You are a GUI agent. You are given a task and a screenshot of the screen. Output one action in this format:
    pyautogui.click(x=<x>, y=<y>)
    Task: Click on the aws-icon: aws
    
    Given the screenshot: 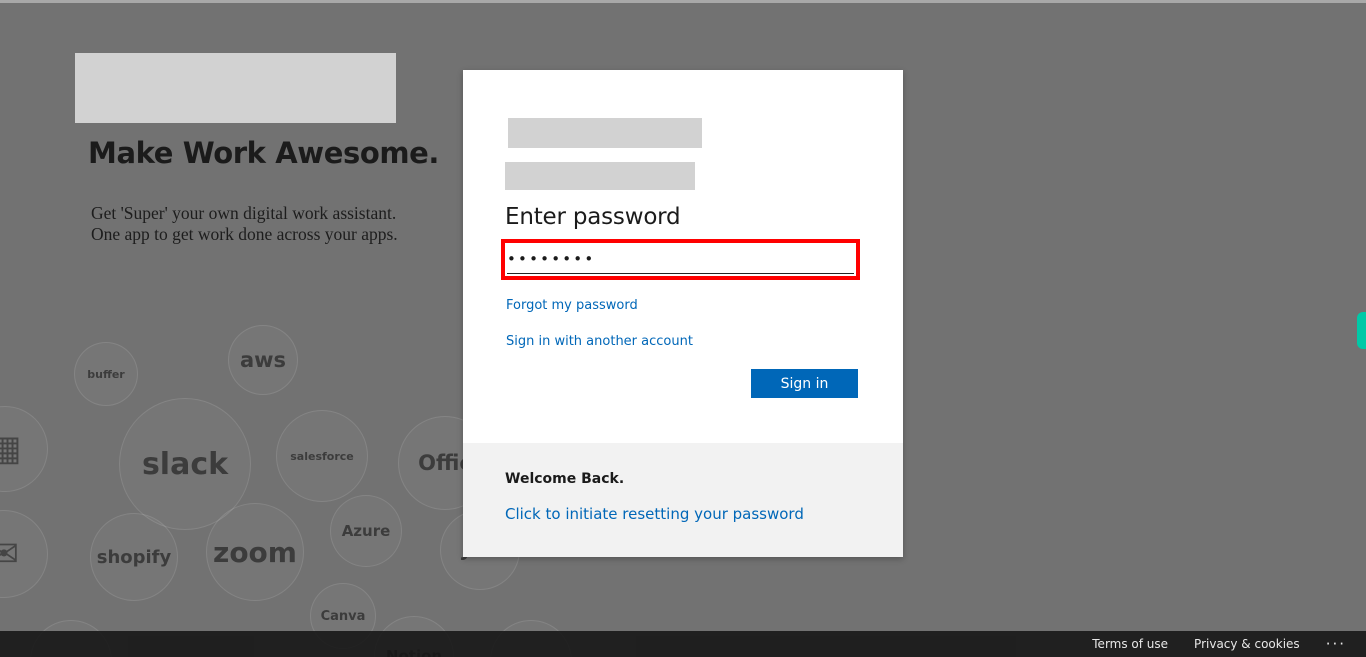 What is the action you would take?
    pyautogui.click(x=263, y=360)
    